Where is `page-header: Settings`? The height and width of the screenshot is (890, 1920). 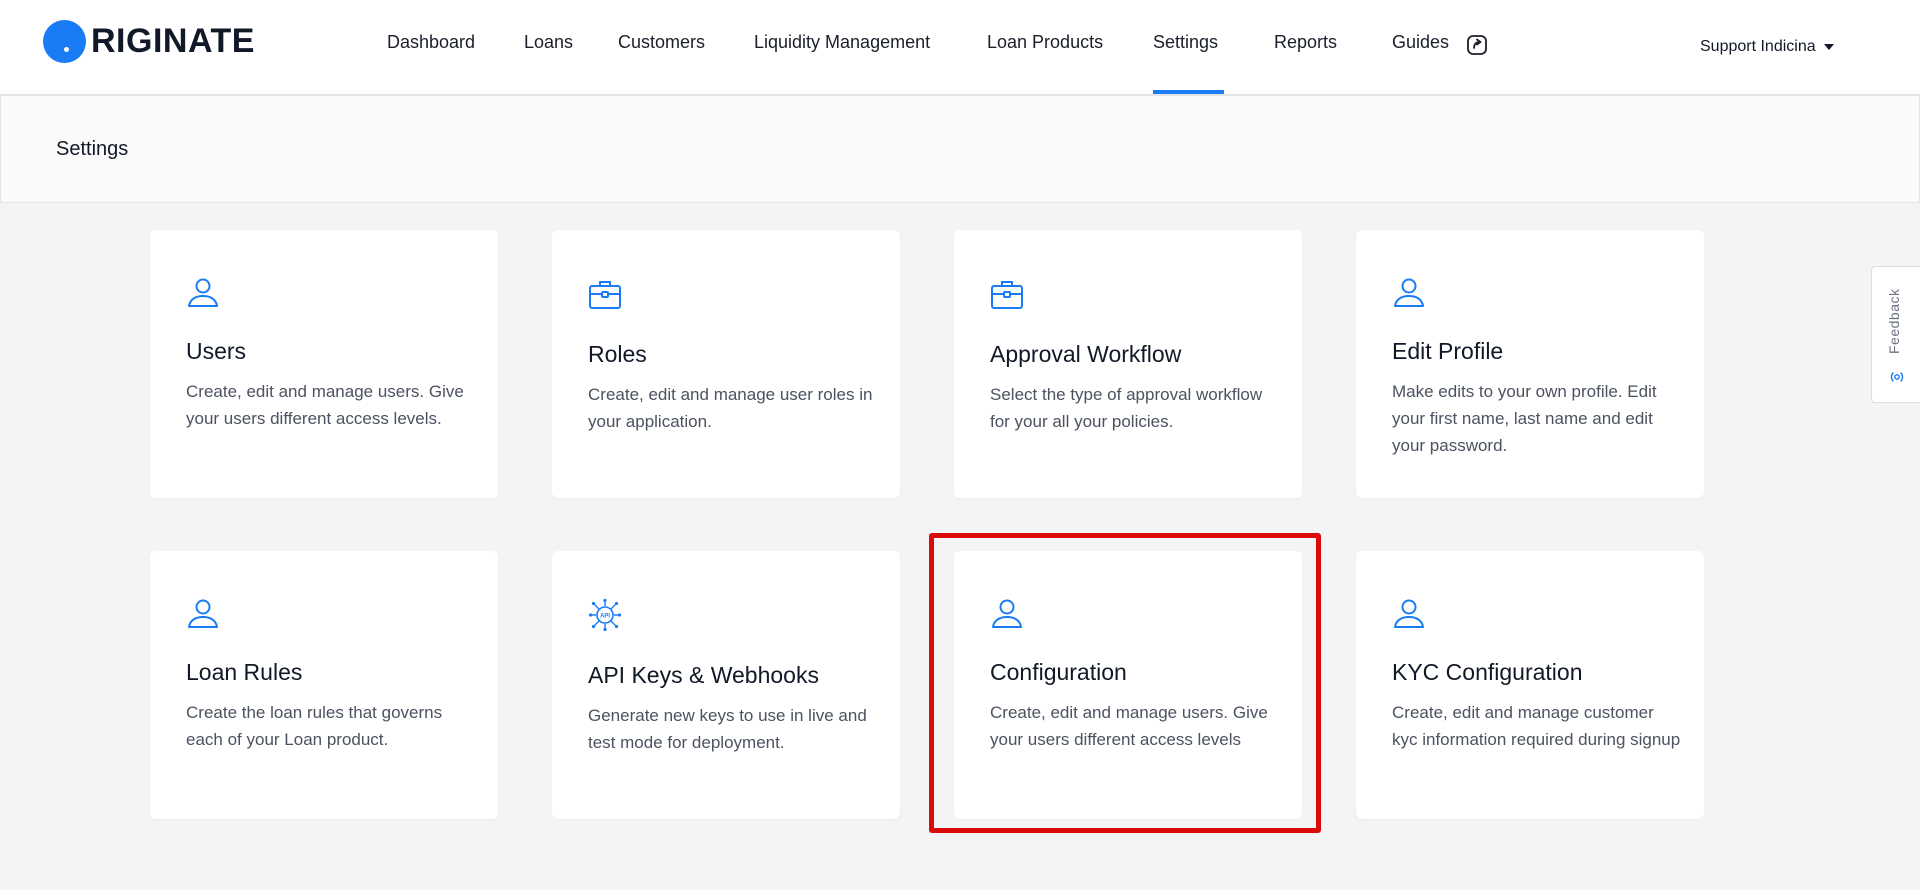 page-header: Settings is located at coordinates (960, 149).